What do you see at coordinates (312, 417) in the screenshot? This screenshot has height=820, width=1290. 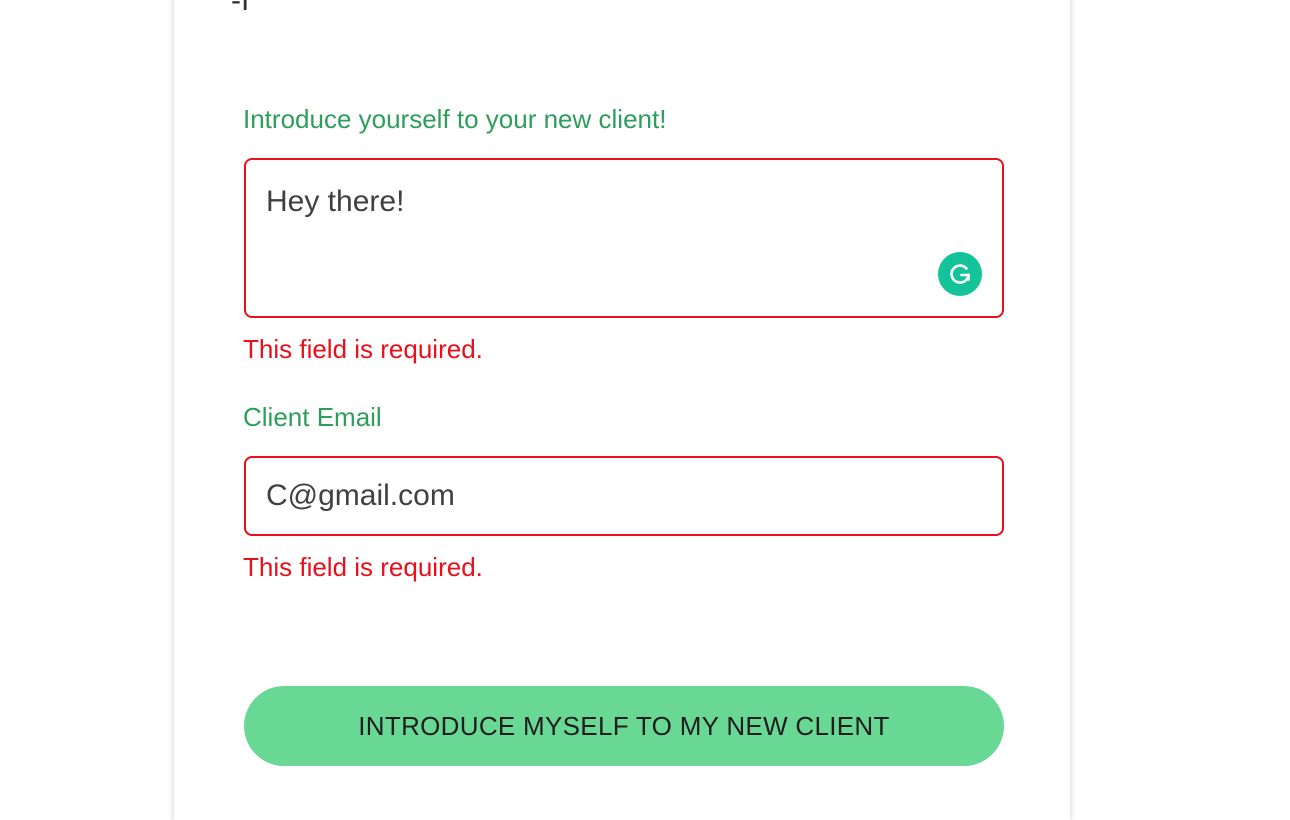 I see `client-email-label: Client Email` at bounding box center [312, 417].